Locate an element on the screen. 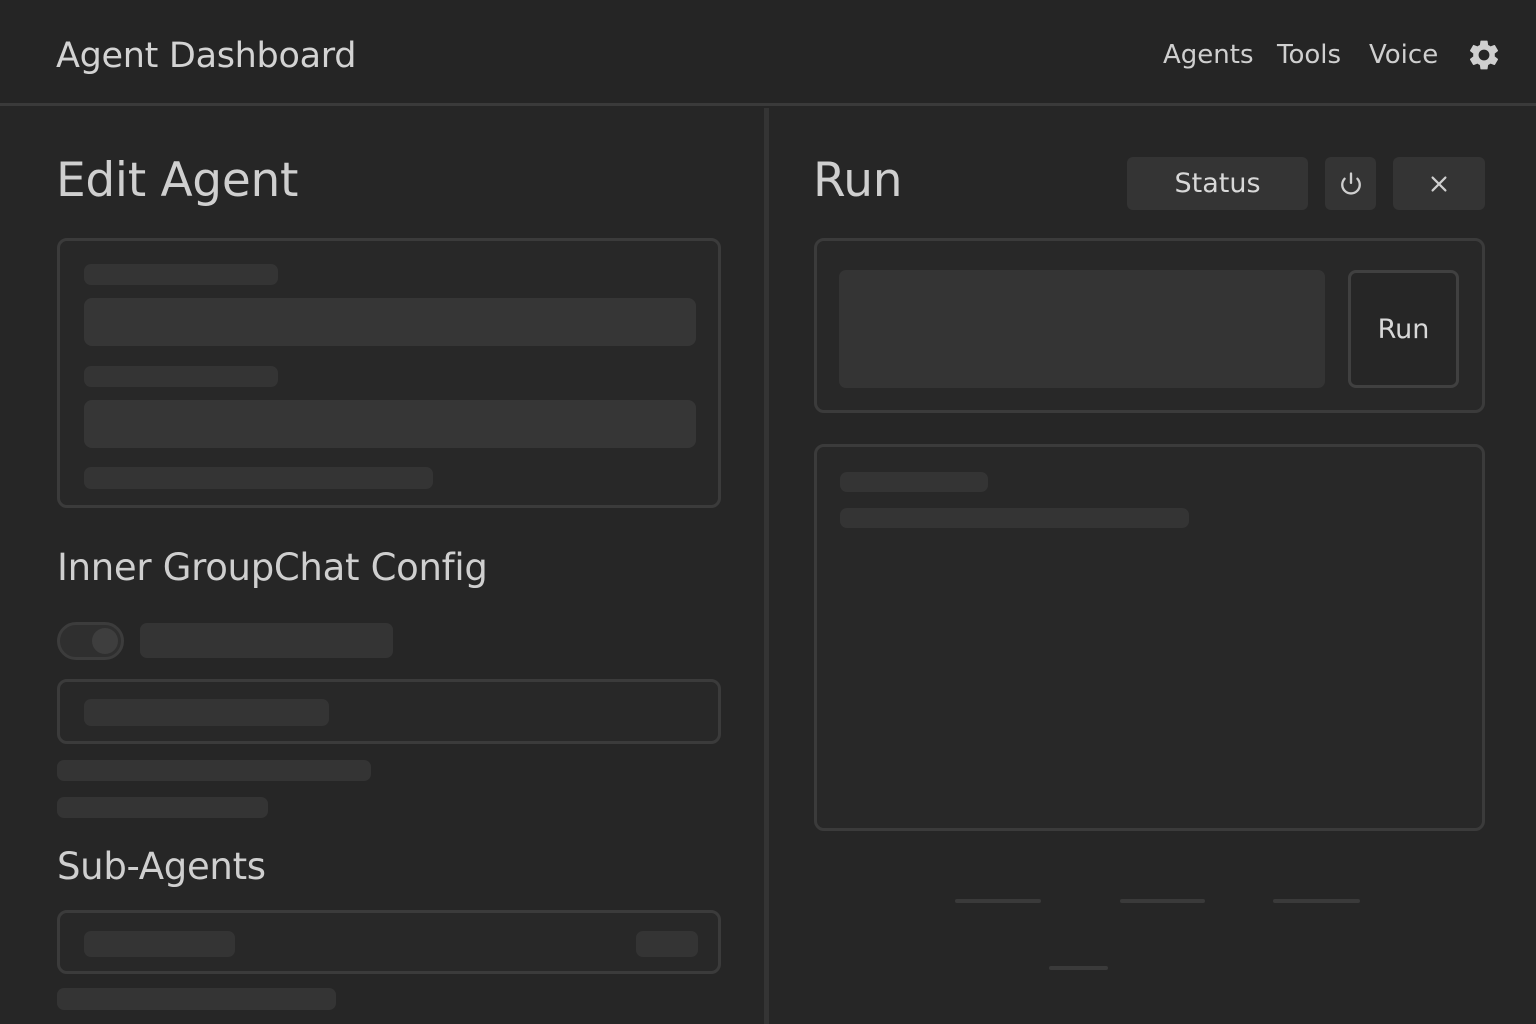 Image resolution: width=1536 pixels, height=1024 pixels. close-button is located at coordinates (1439, 183).